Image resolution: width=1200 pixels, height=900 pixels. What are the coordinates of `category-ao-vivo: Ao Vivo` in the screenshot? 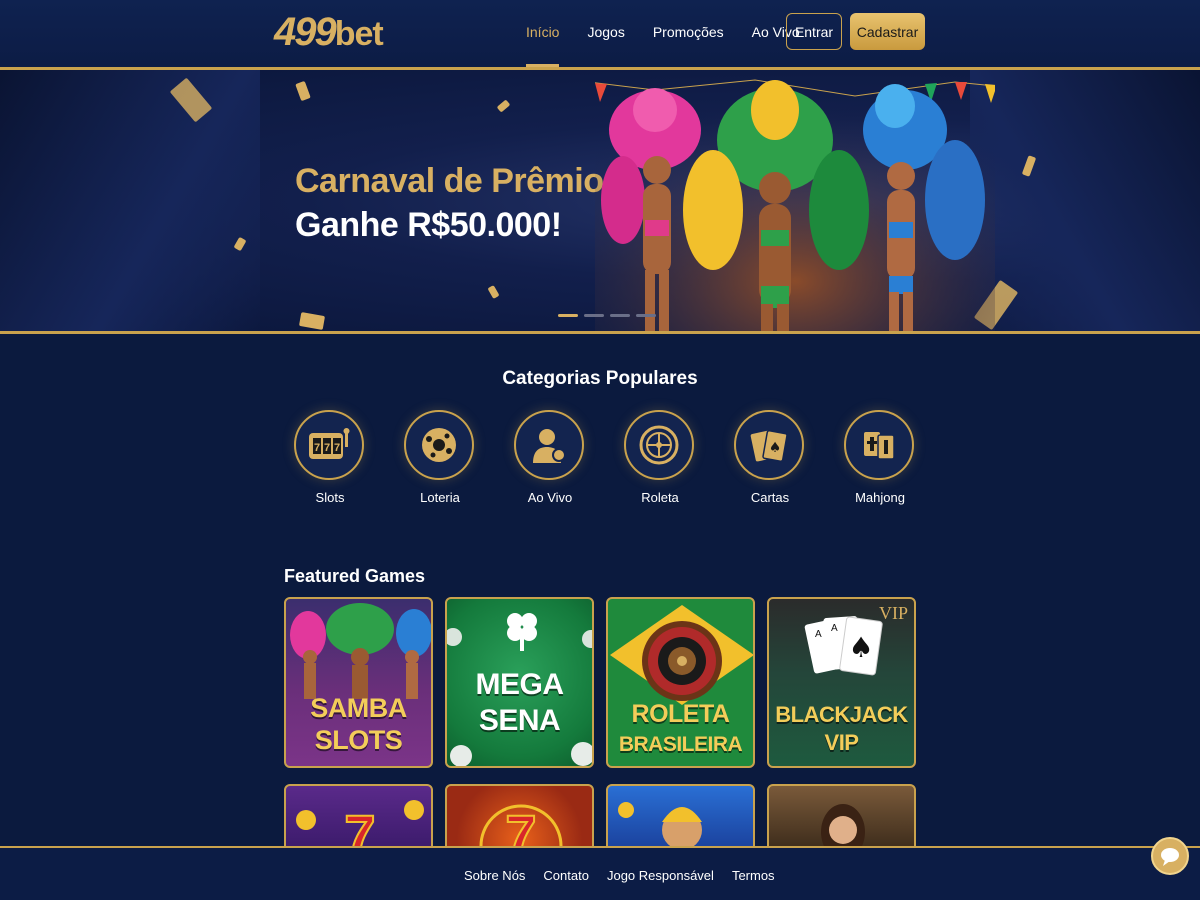 It's located at (550, 457).